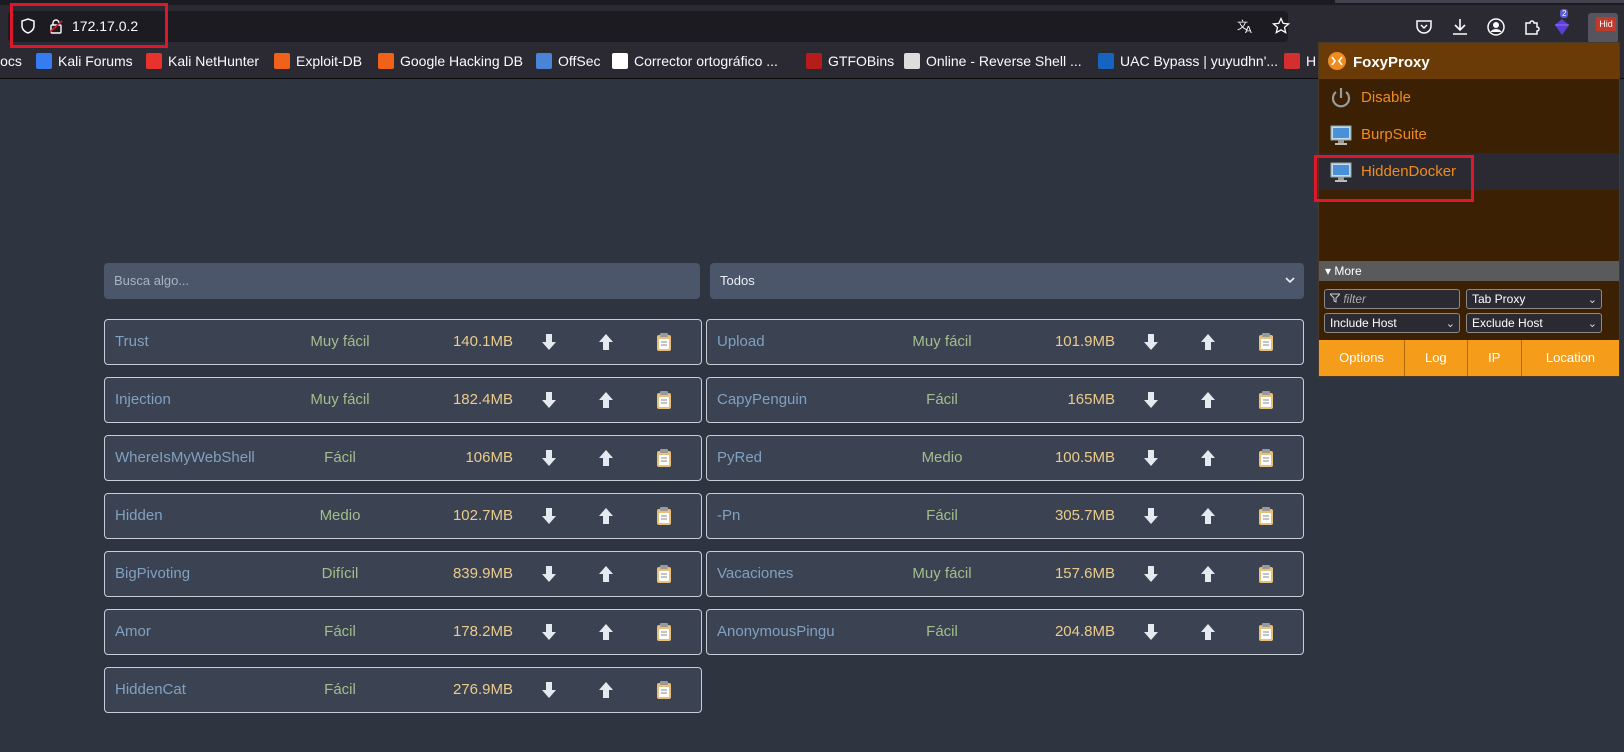  What do you see at coordinates (1005, 574) in the screenshot?
I see `machine-card: Vacaciones Muy fácil 157.6MB` at bounding box center [1005, 574].